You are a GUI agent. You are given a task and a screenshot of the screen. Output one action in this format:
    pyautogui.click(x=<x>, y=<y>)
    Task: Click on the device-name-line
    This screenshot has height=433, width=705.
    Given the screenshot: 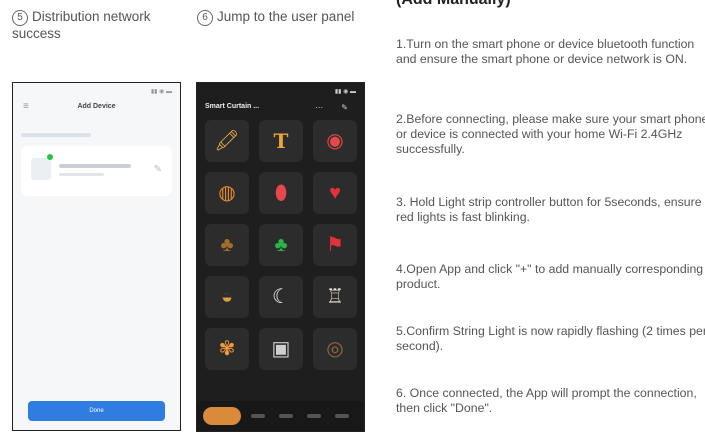 What is the action you would take?
    pyautogui.click(x=95, y=166)
    